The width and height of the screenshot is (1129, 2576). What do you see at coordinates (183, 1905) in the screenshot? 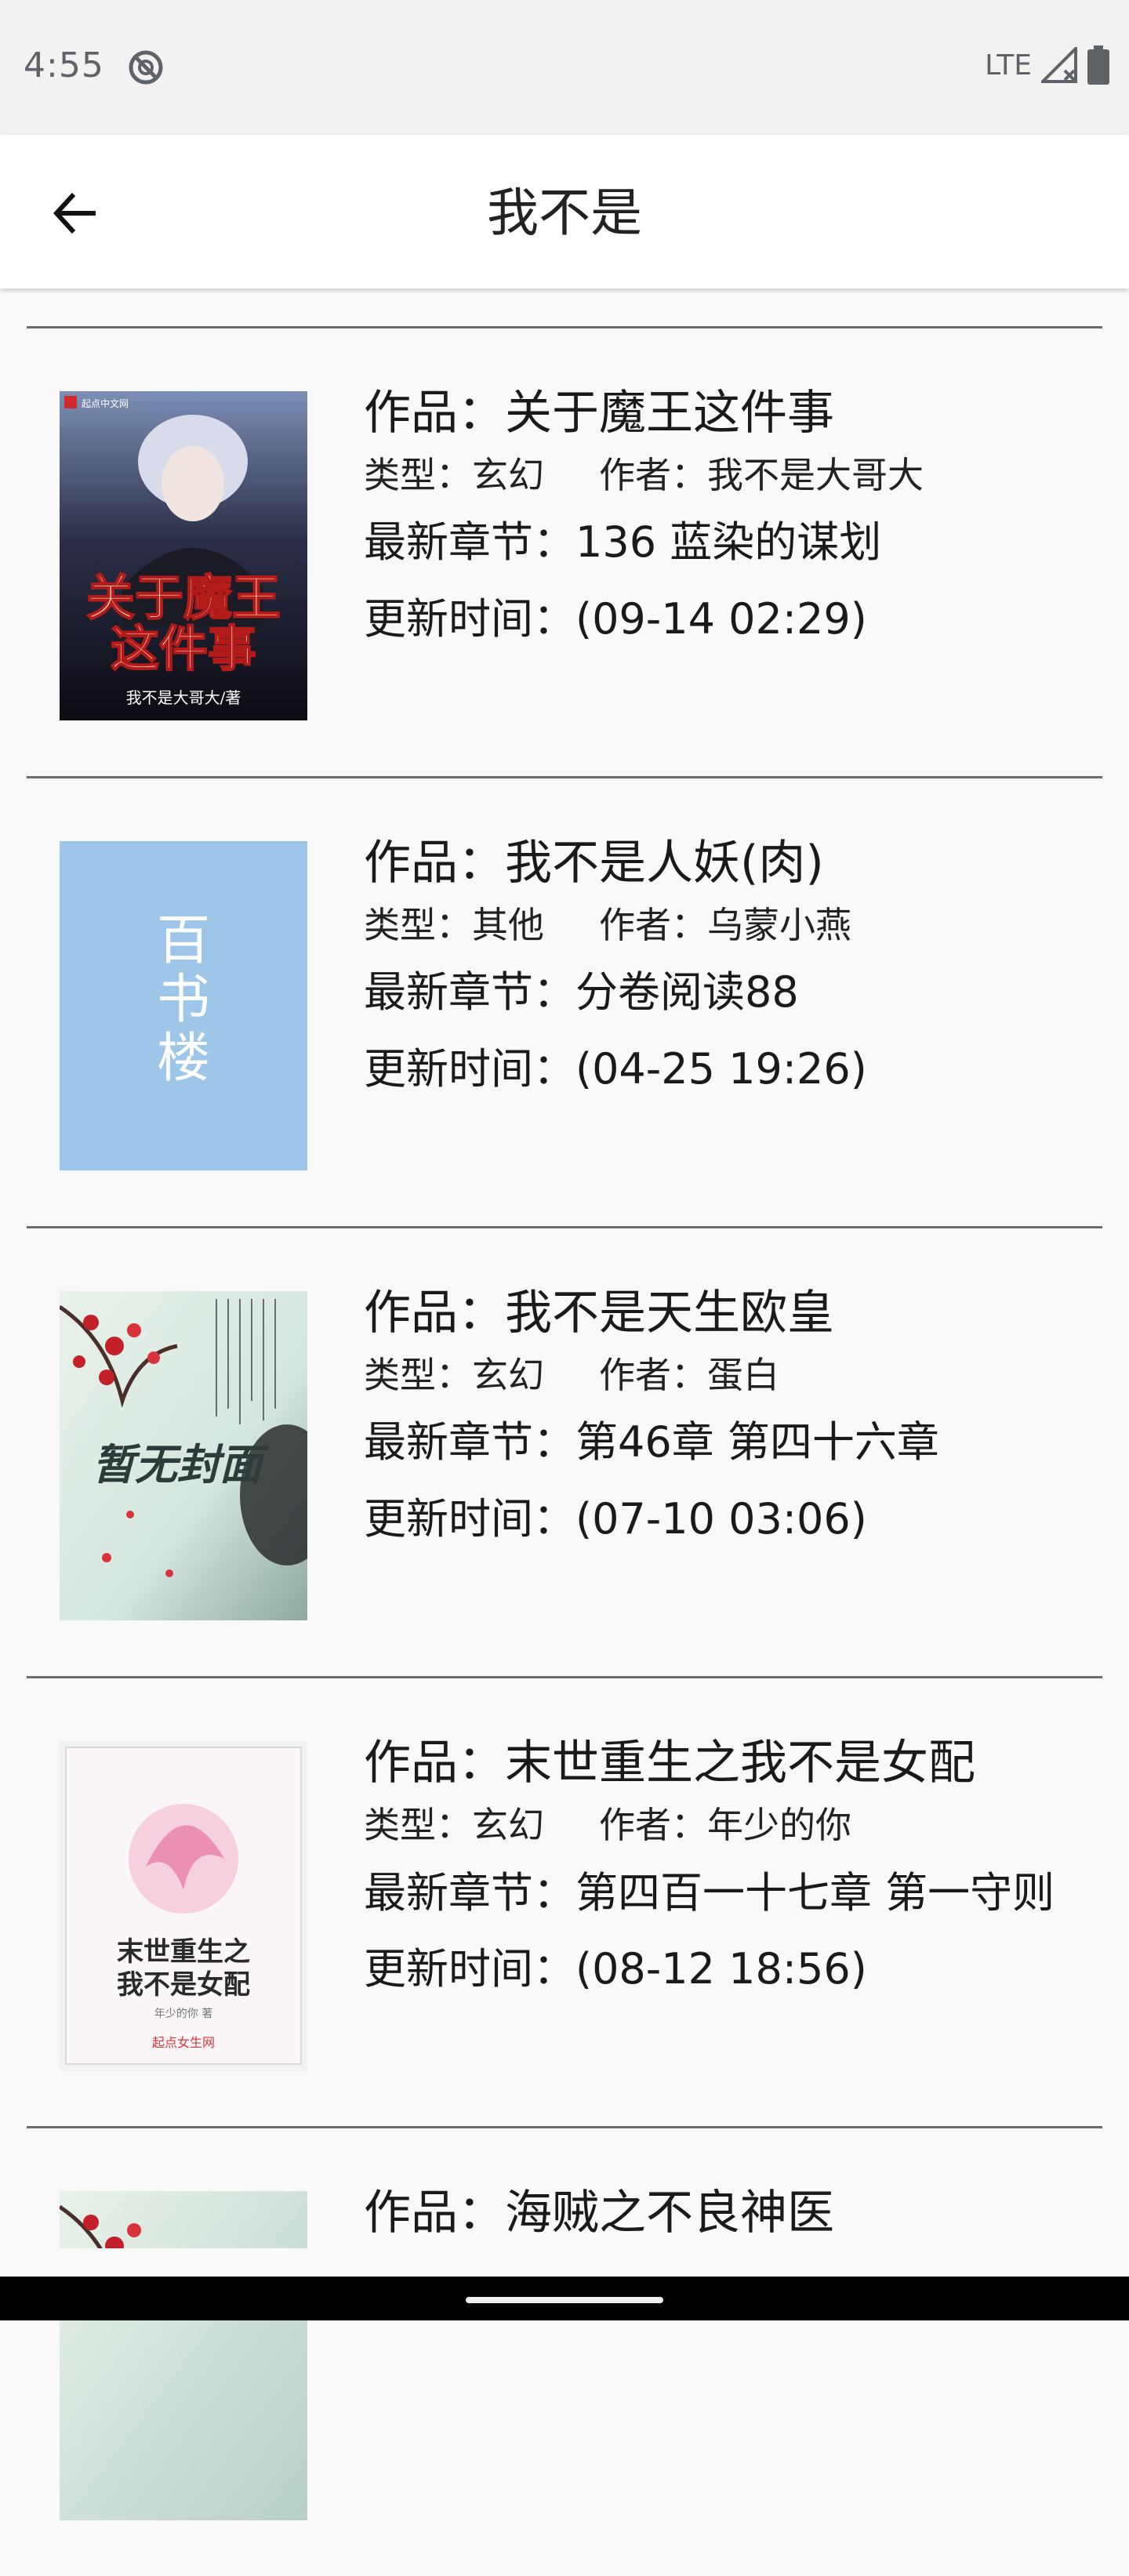
I see `book-cover: 末世重生之 我不是女配 年少的你 著 起点女生网` at bounding box center [183, 1905].